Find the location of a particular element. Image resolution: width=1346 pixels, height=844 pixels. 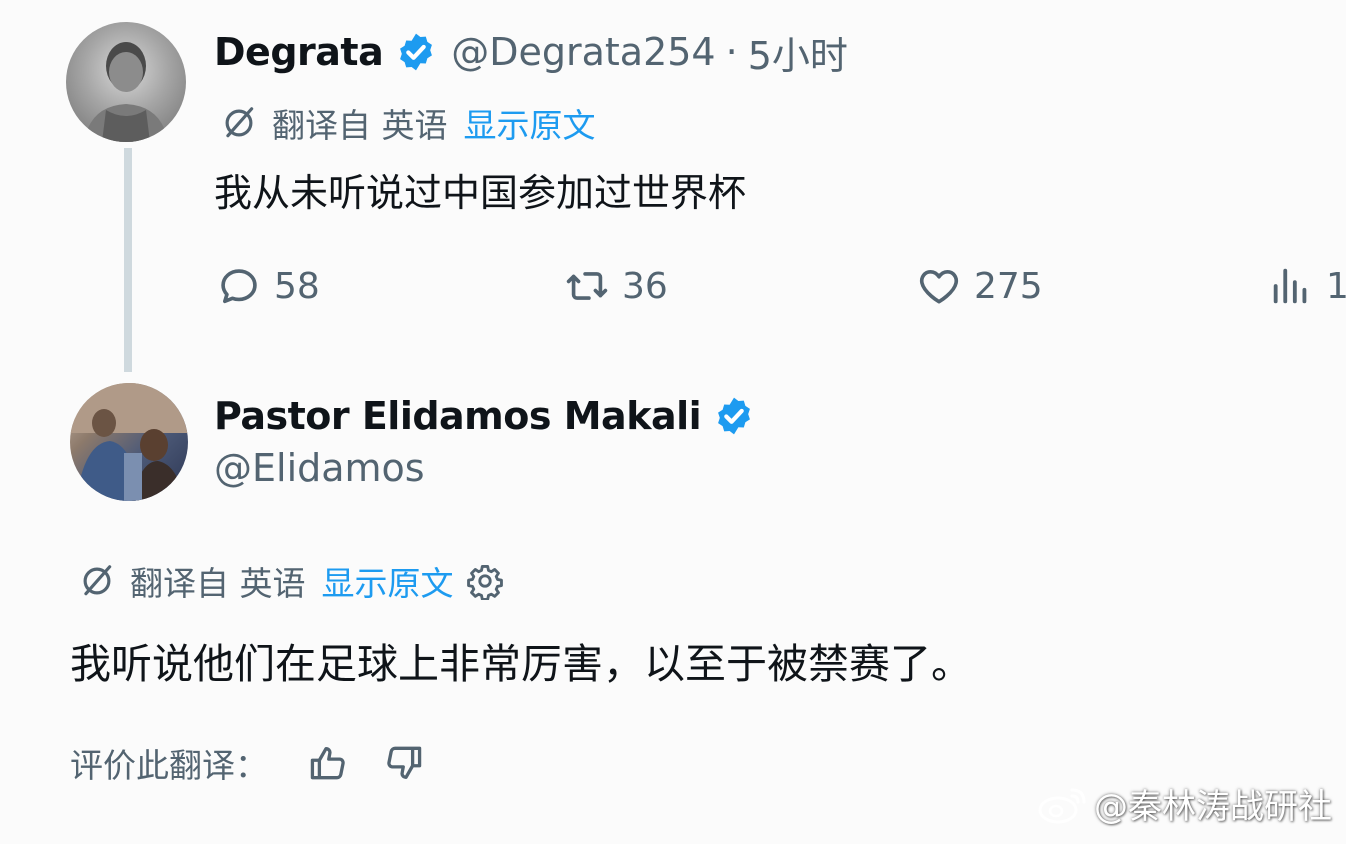

watermark: @秦林涛战研社 is located at coordinates (1184, 803).